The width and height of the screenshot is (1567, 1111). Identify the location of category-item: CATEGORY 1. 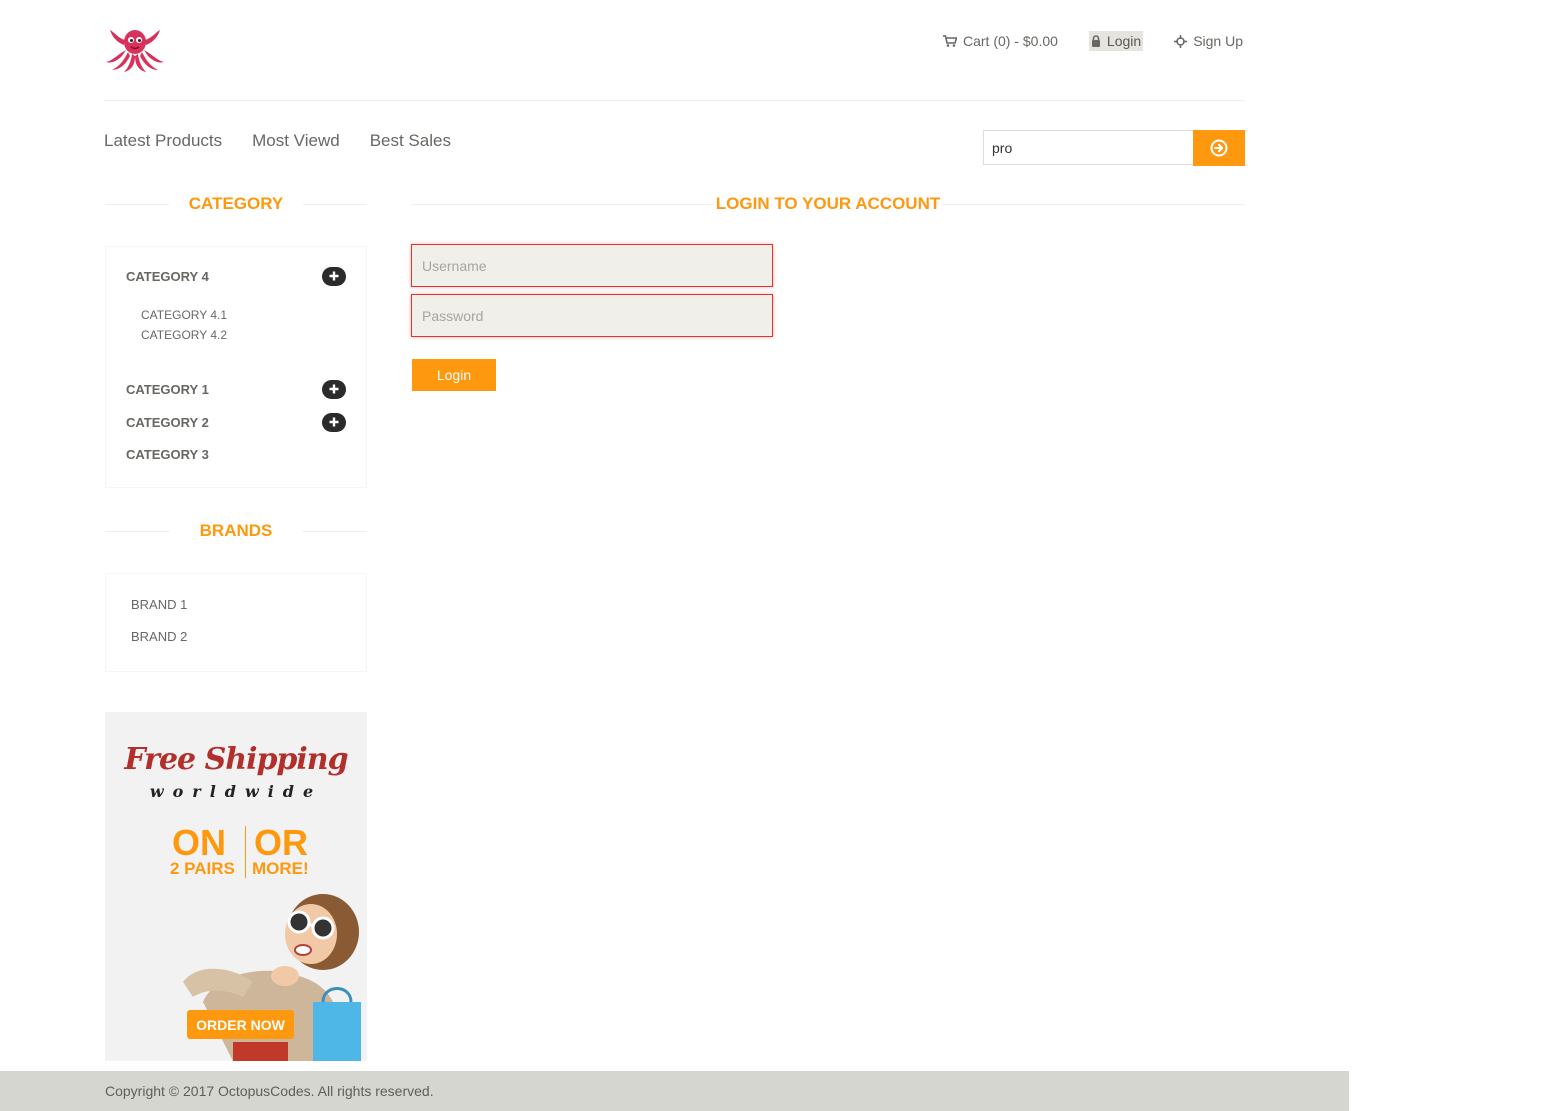
(236, 389).